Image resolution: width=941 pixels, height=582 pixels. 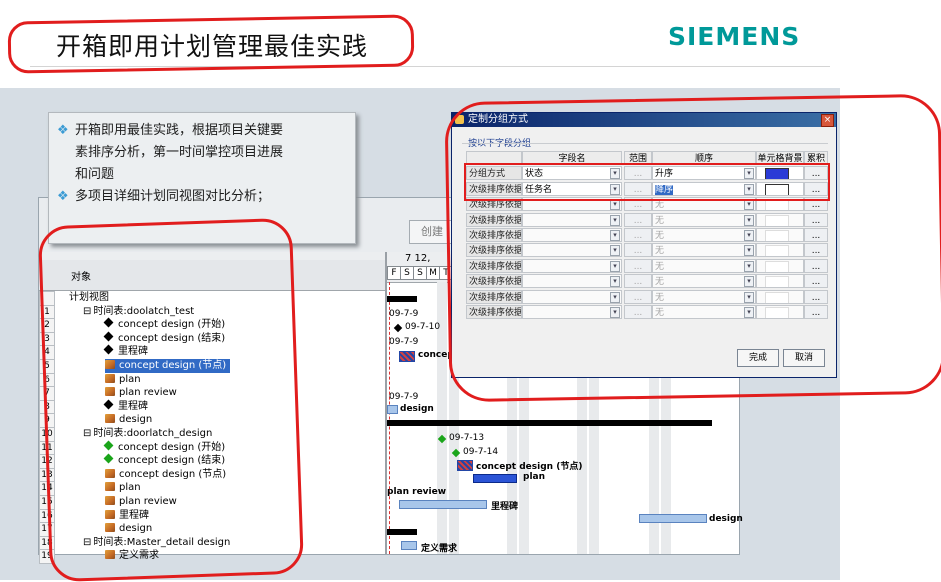 I want to click on bullet-text: 多项目详细计划同视图对比分析；, so click(x=173, y=196).